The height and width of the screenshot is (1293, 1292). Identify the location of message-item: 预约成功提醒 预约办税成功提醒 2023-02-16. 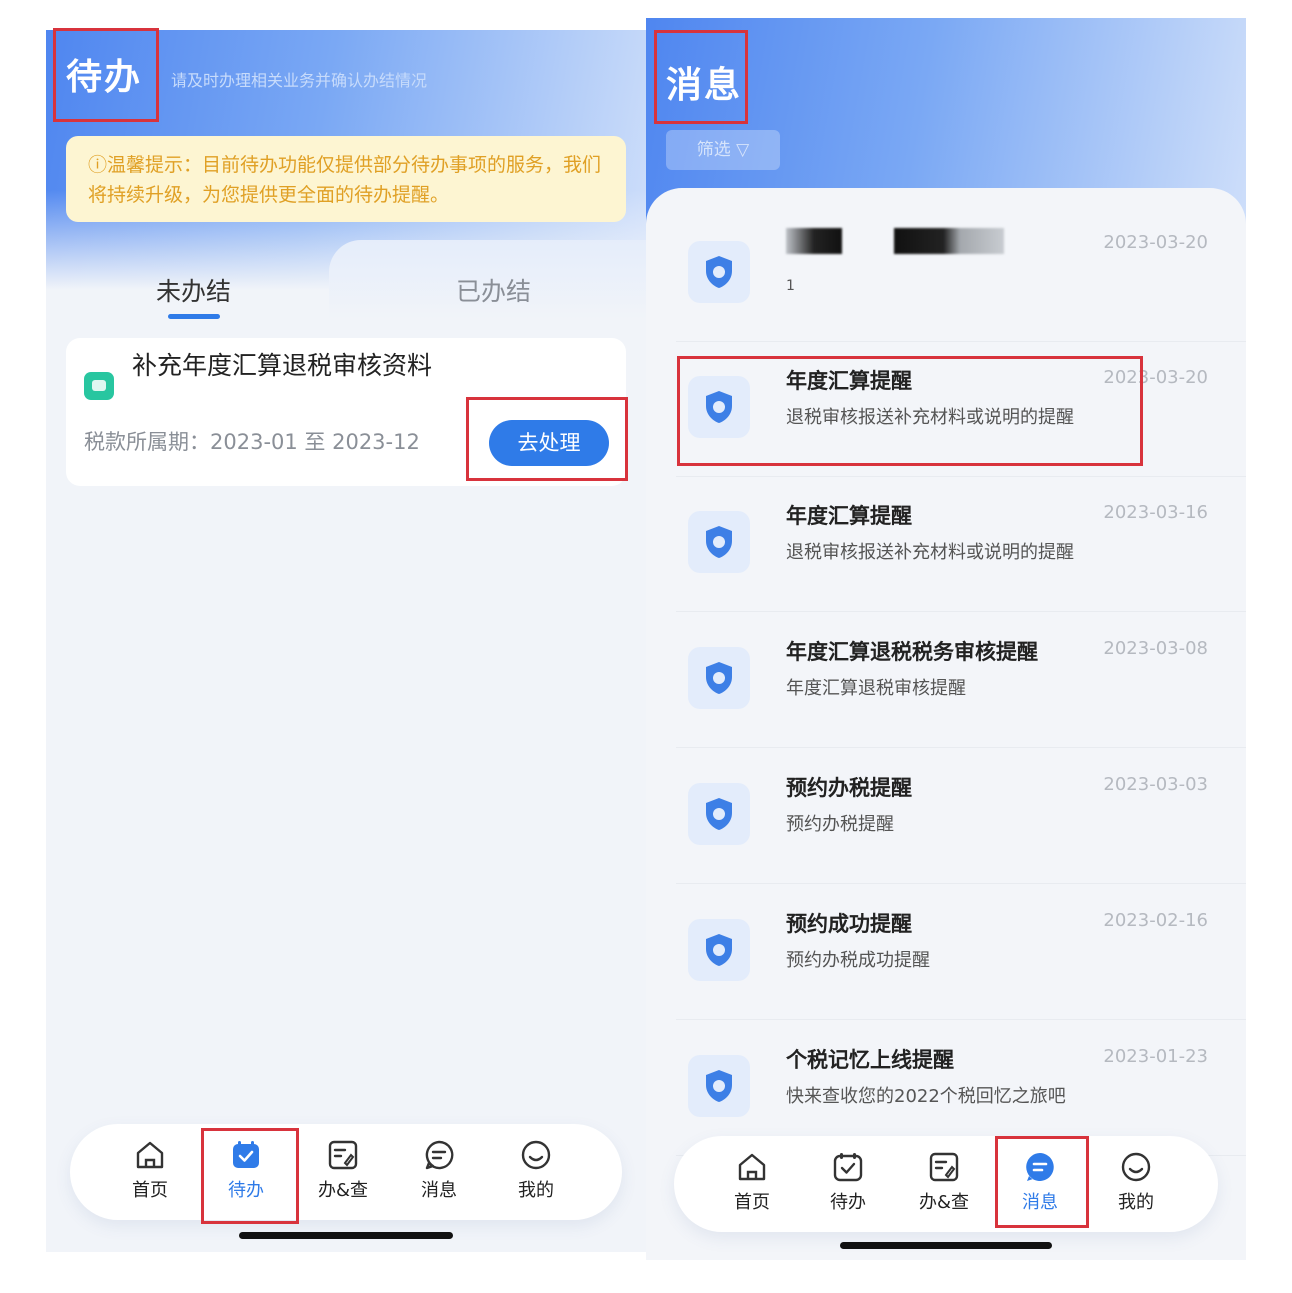
(961, 953).